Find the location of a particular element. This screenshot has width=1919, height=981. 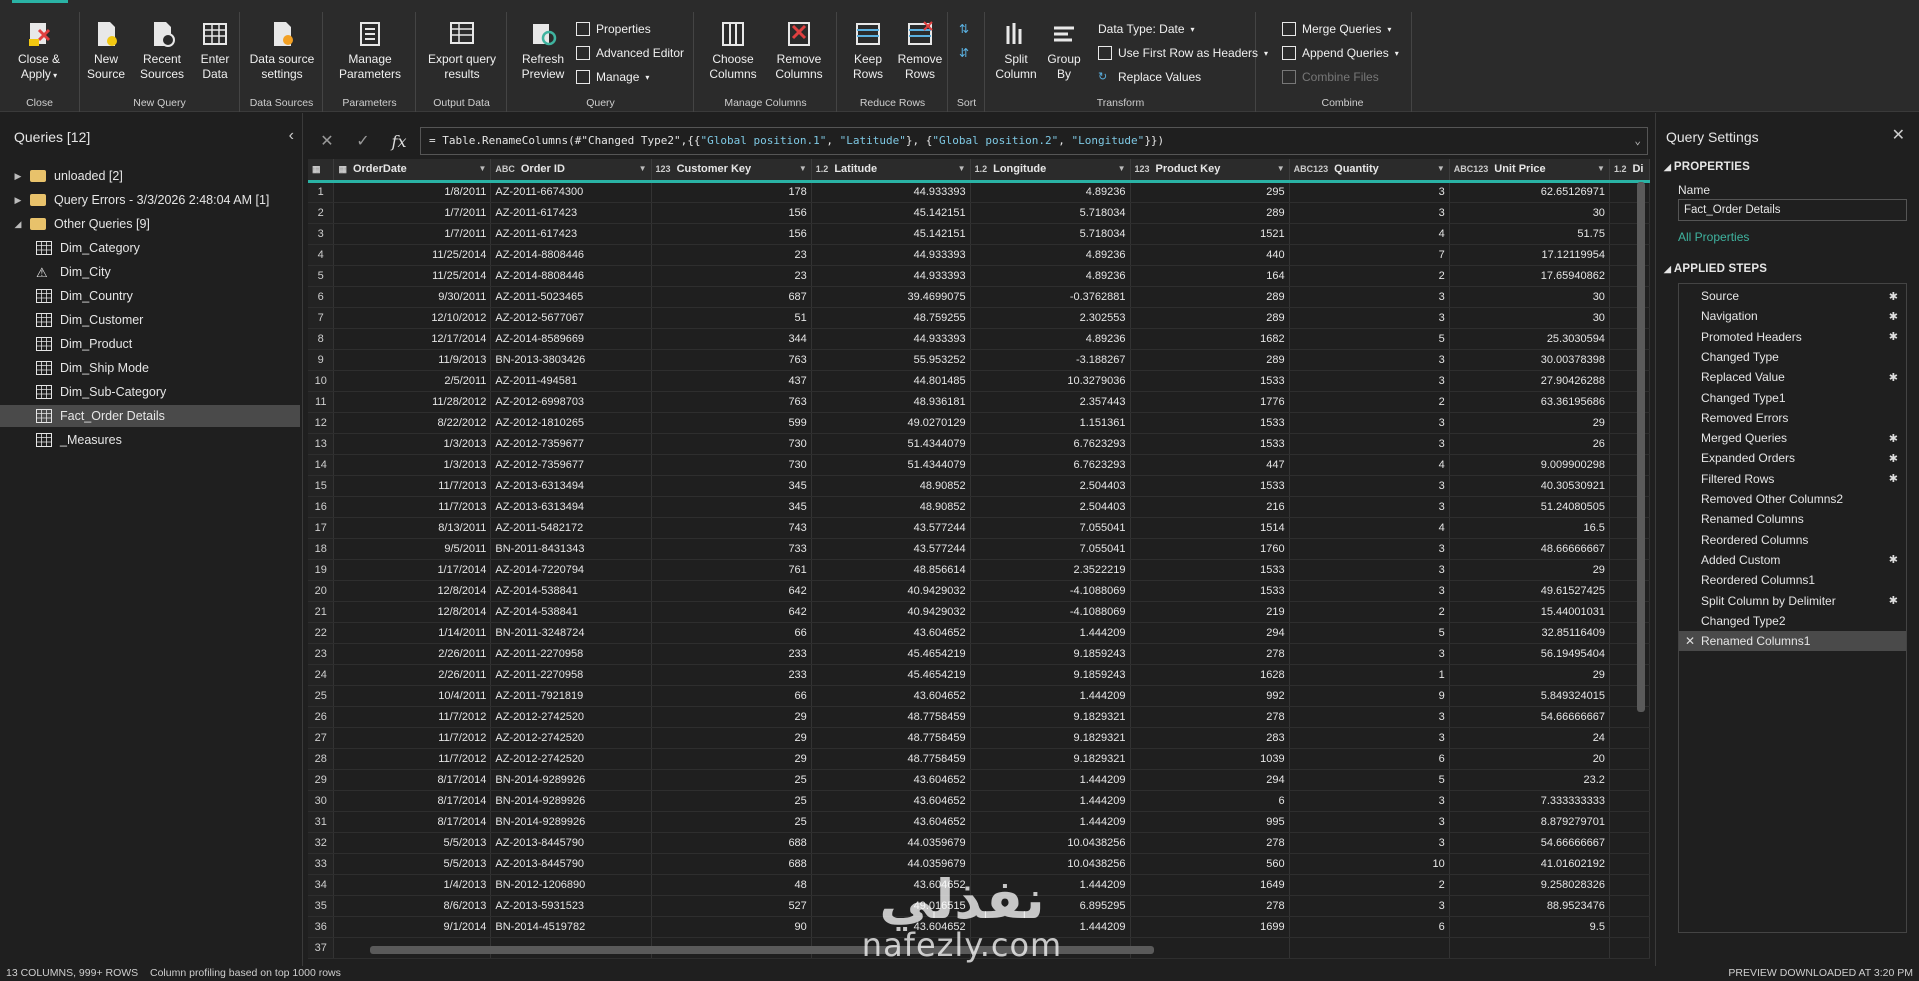

table-cell: 10/4/2011 is located at coordinates (412, 696).